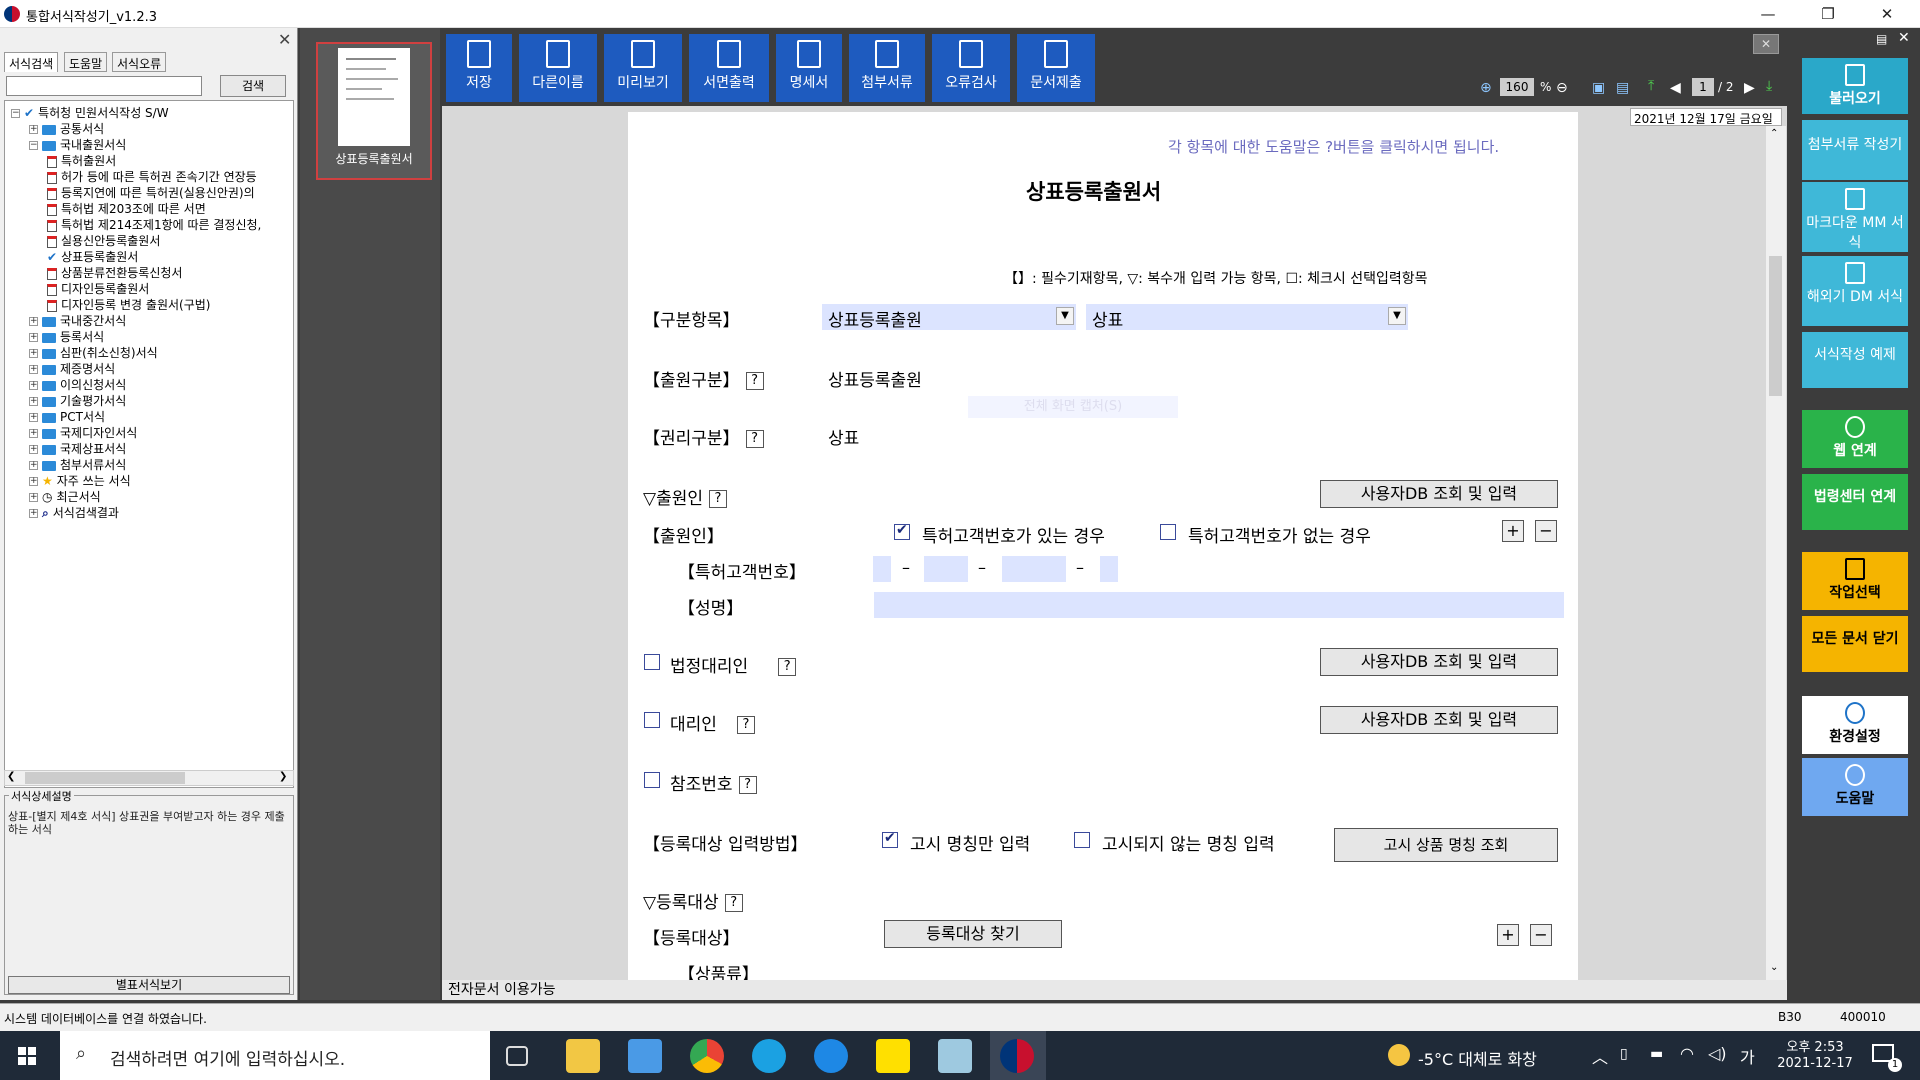 The width and height of the screenshot is (1920, 1080). What do you see at coordinates (11, 776) in the screenshot?
I see `scroll-left-icon: ❮` at bounding box center [11, 776].